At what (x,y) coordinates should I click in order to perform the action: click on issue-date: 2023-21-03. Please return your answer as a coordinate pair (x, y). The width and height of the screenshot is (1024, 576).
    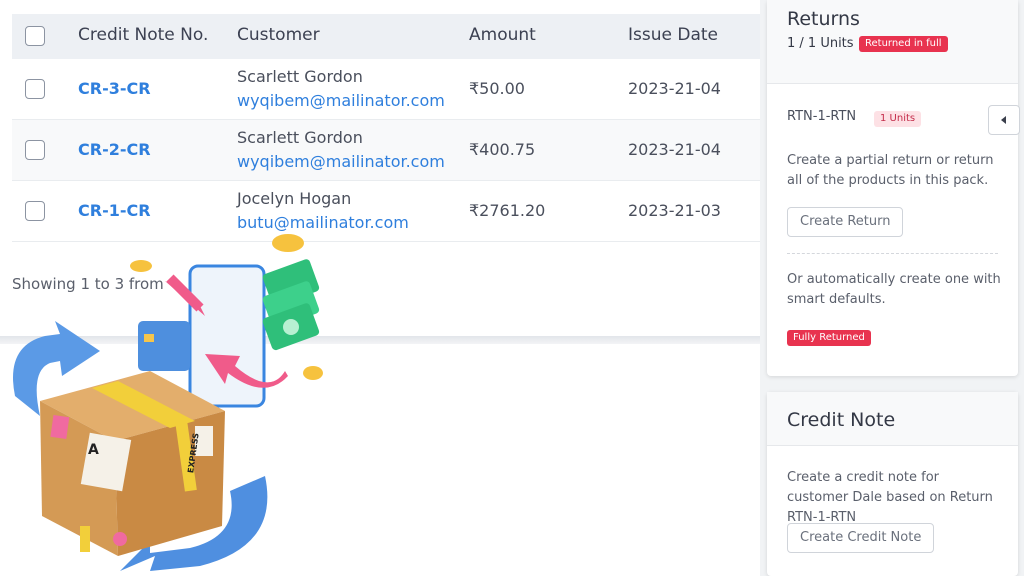
    Looking at the image, I should click on (674, 210).